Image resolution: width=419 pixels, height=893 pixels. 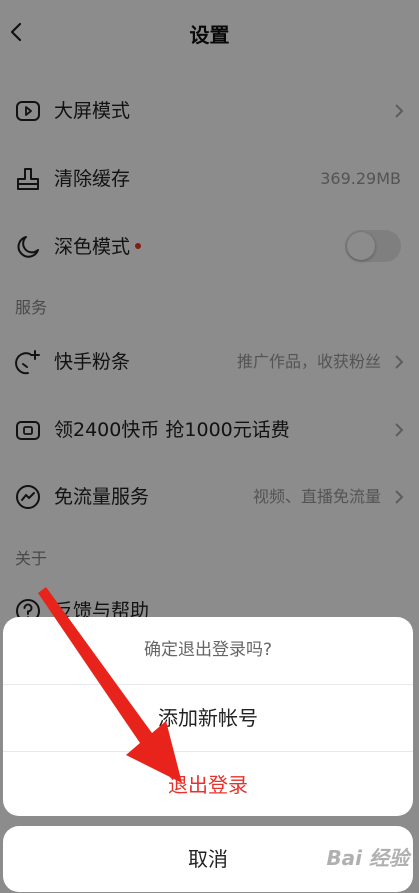 I want to click on add-account-button: 添加新帐号, so click(x=208, y=718).